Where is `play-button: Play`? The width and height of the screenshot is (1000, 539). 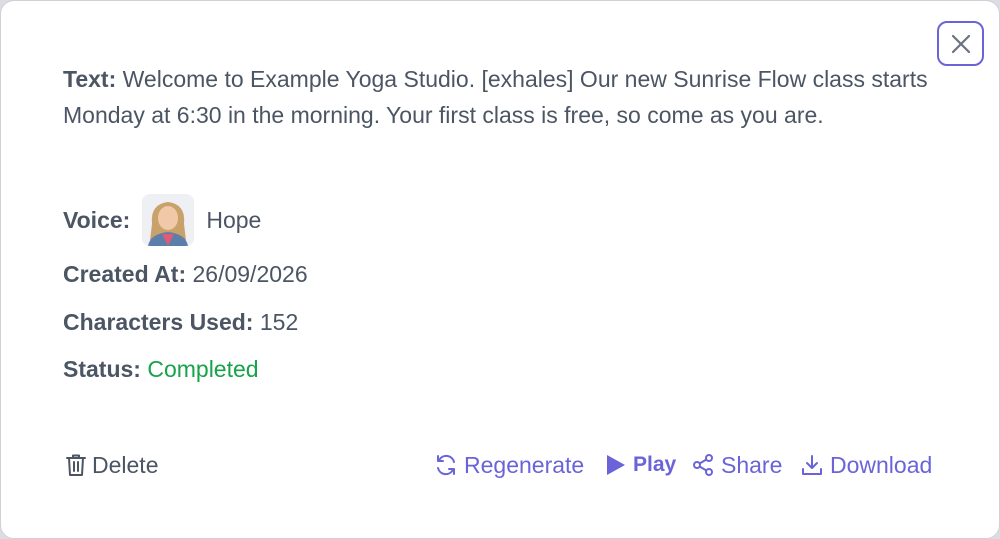
play-button: Play is located at coordinates (640, 465).